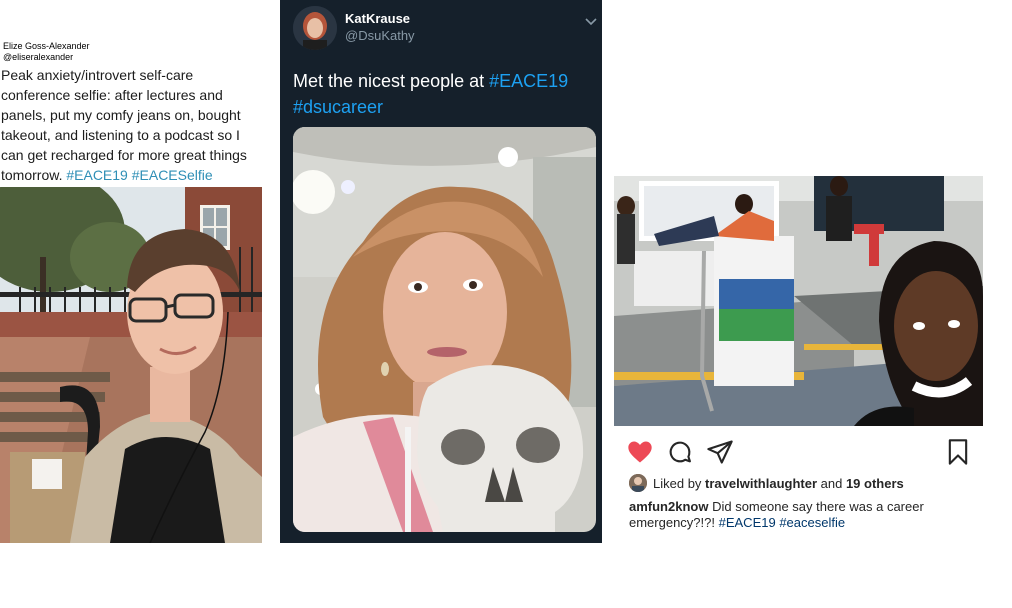 The image size is (1012, 608). What do you see at coordinates (377, 18) in the screenshot?
I see `display-name: KatKrause` at bounding box center [377, 18].